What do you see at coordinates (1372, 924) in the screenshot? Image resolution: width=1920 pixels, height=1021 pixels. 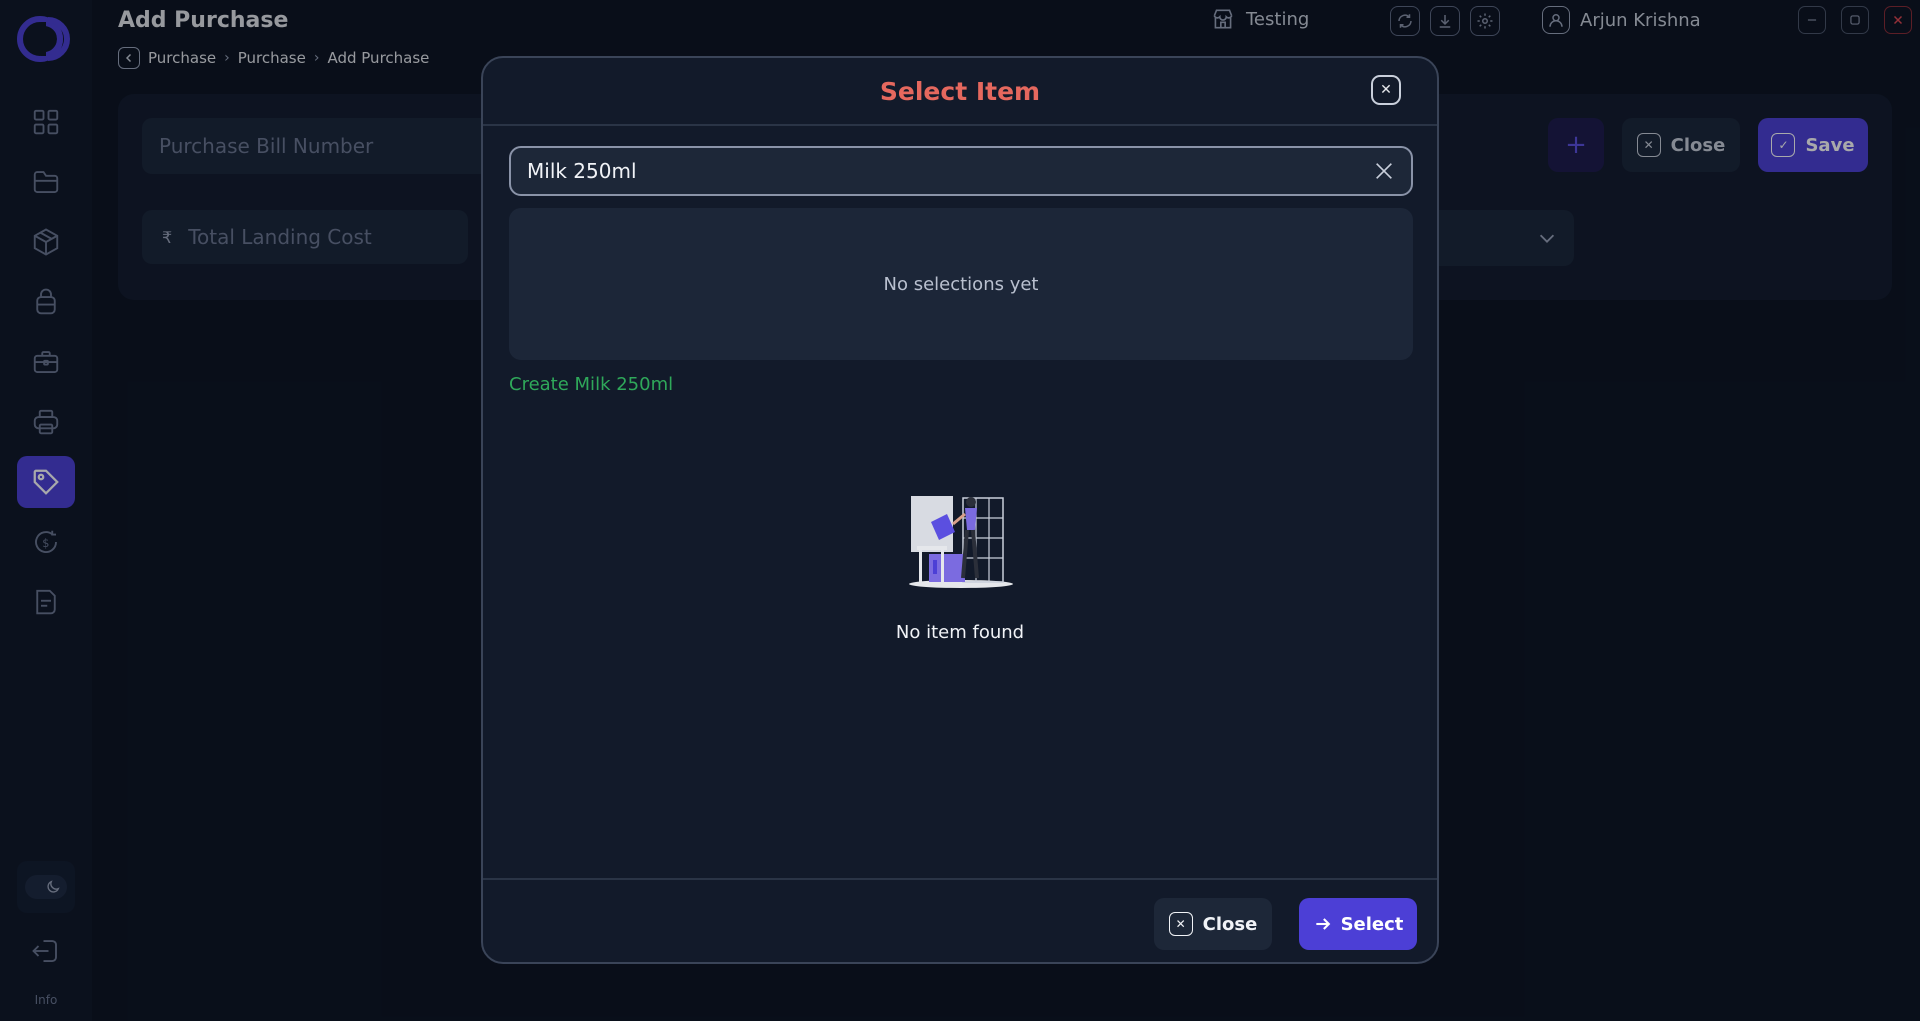 I see `modal-select-label: Select` at bounding box center [1372, 924].